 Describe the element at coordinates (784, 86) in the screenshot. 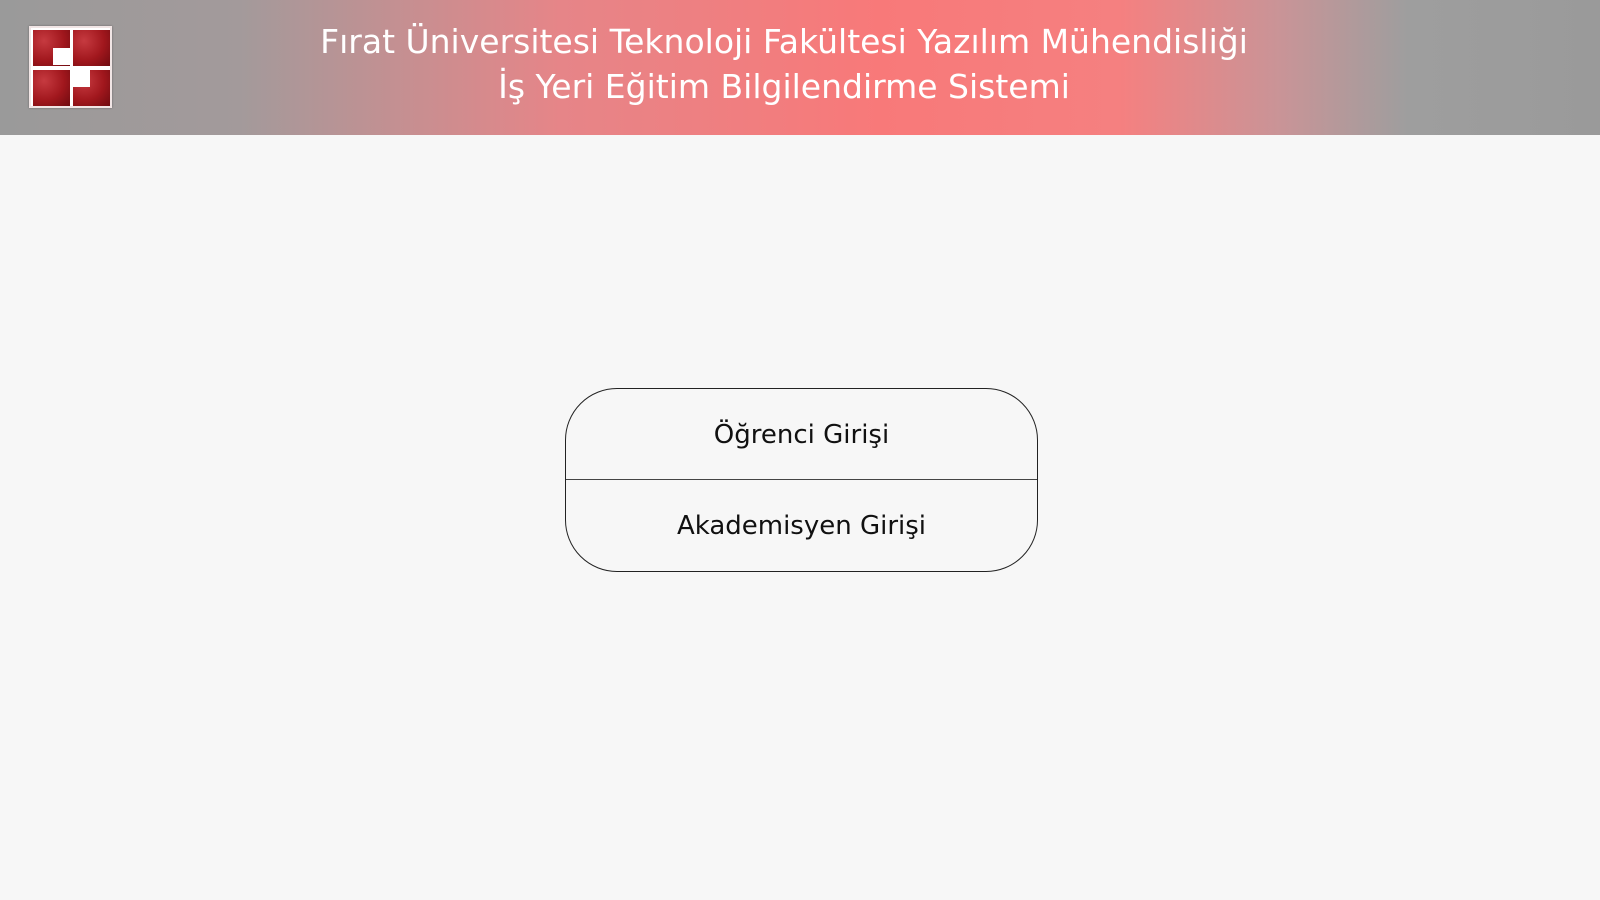

I see `page-subtitle: İş Yeri Eğitim Bilgilendirme Sistemi` at that location.